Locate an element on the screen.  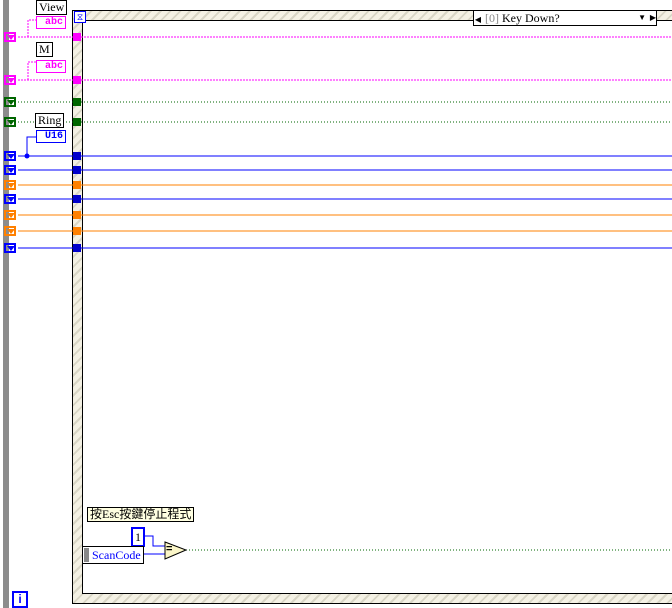
view-label: View is located at coordinates (52, 7).